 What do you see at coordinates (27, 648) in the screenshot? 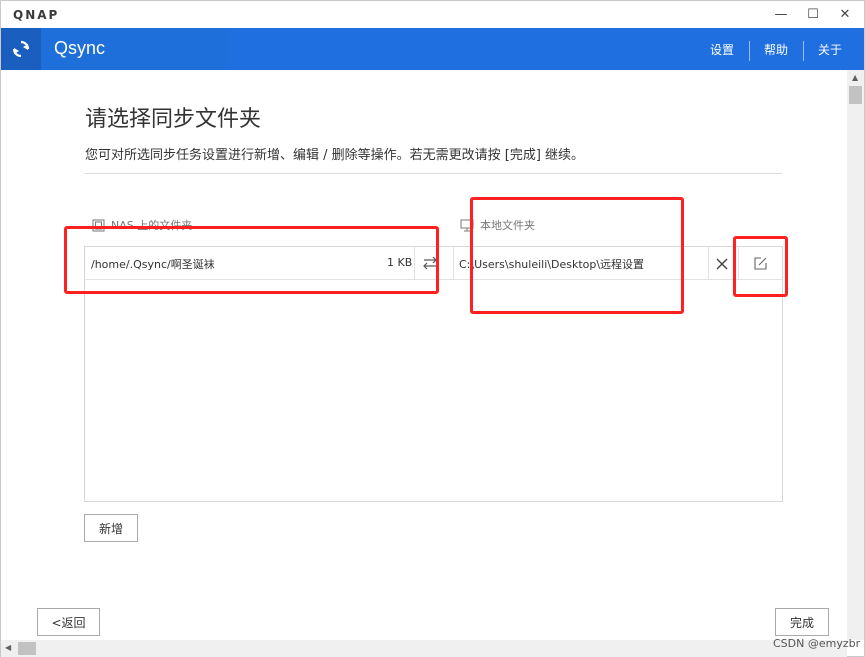
I see `horizontal-scroll-thumb` at bounding box center [27, 648].